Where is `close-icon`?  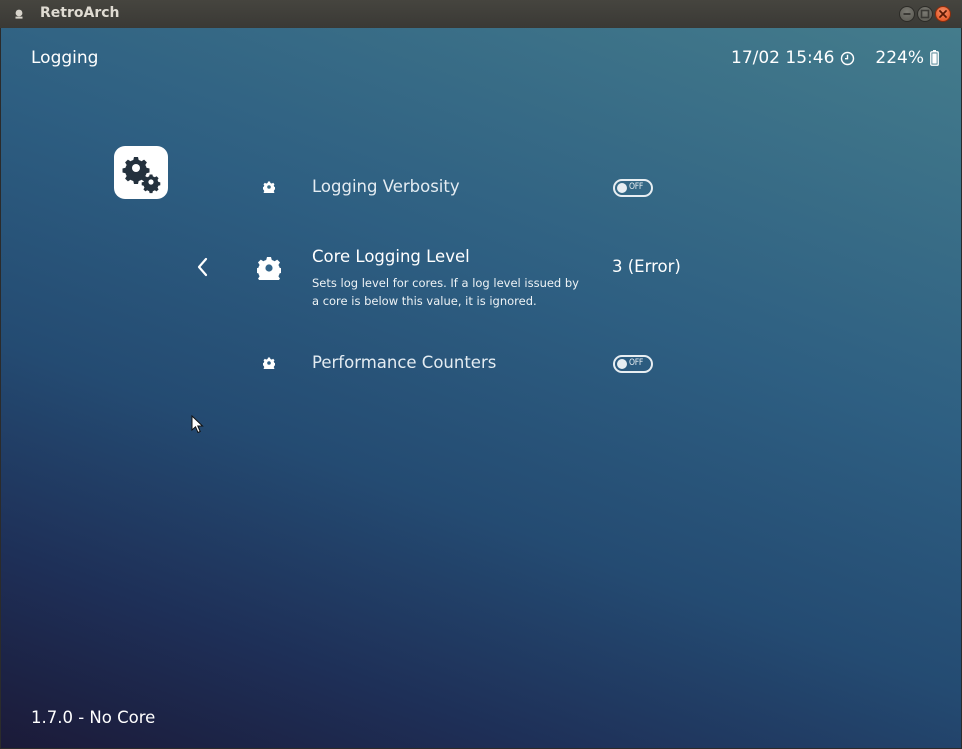
close-icon is located at coordinates (943, 14).